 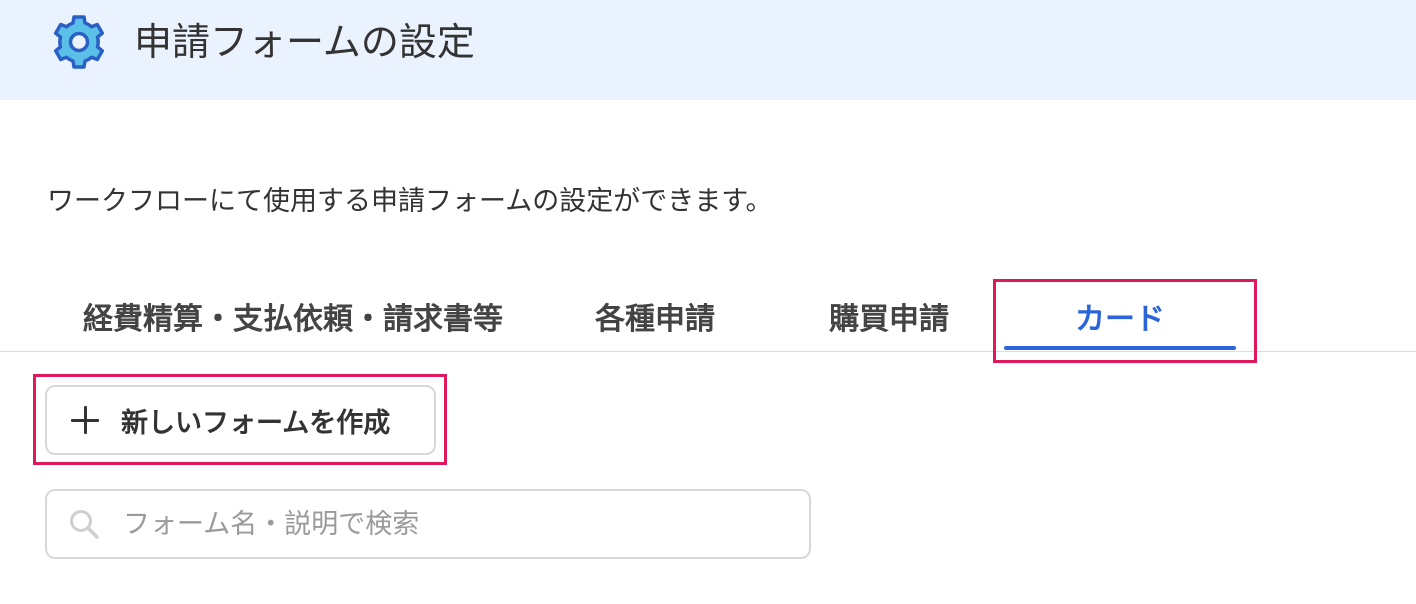 I want to click on page-description: ワークフローにて使用する申請フォームの設定ができます。, so click(x=410, y=201).